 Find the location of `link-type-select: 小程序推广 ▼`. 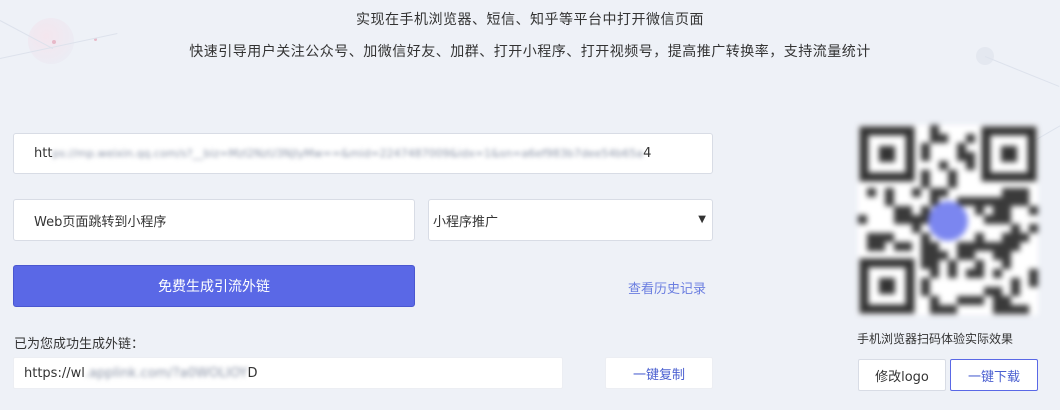

link-type-select: 小程序推广 ▼ is located at coordinates (570, 220).